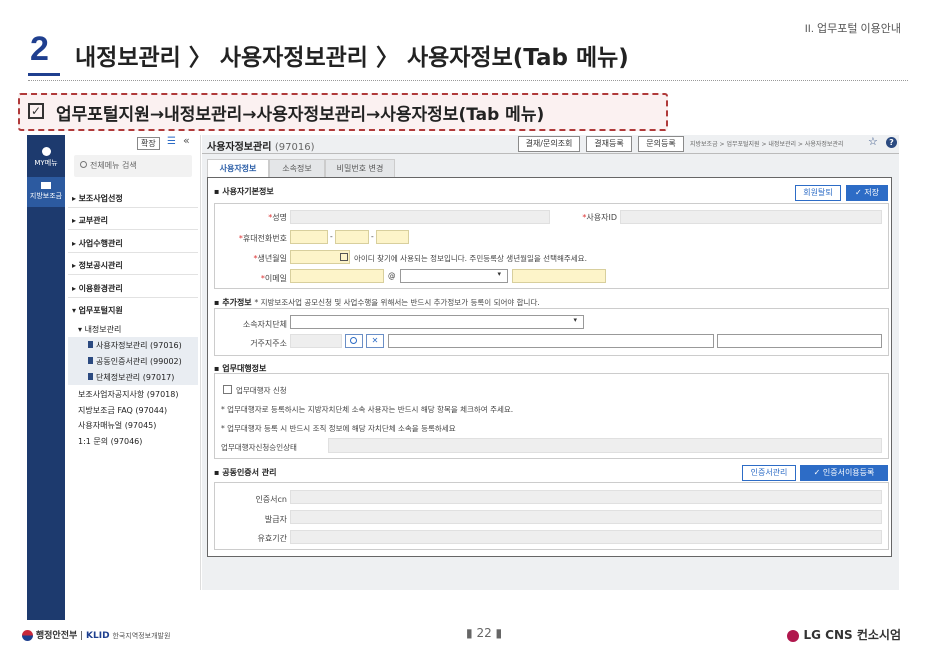 This screenshot has height=657, width=939. Describe the element at coordinates (586, 537) in the screenshot. I see `expiry-field` at that location.